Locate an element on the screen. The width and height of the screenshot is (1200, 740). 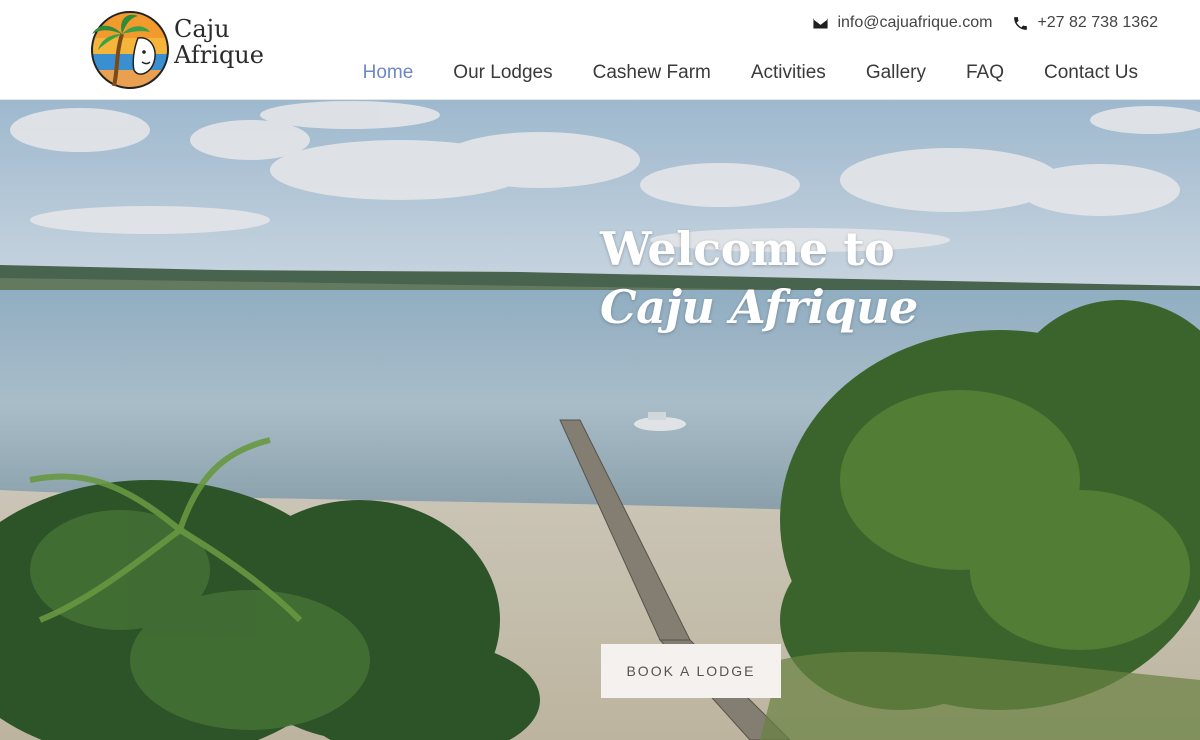
email-link: info@cajuafrique.com is located at coordinates (902, 23).